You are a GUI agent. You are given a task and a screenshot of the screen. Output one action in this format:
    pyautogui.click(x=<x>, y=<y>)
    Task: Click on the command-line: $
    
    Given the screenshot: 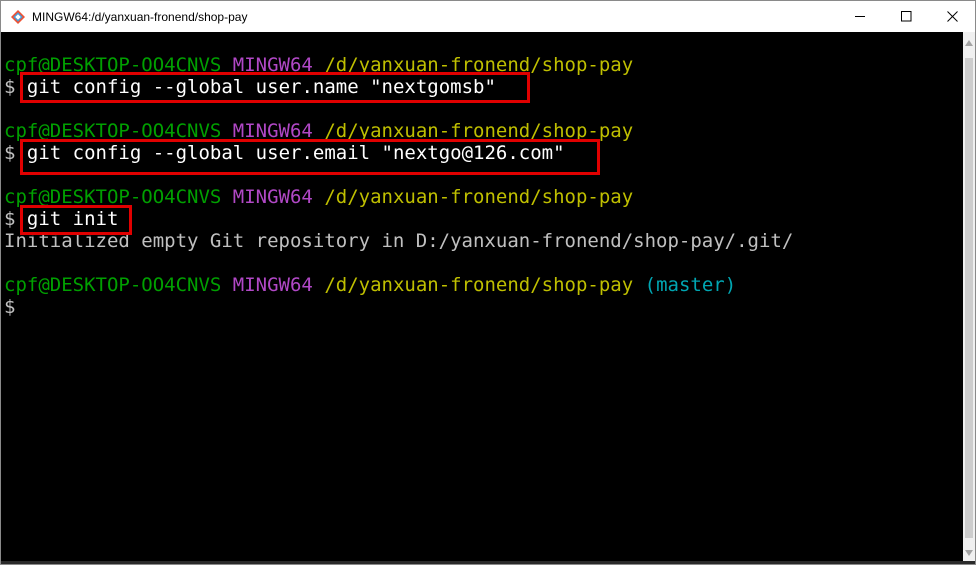 What is the action you would take?
    pyautogui.click(x=15, y=307)
    